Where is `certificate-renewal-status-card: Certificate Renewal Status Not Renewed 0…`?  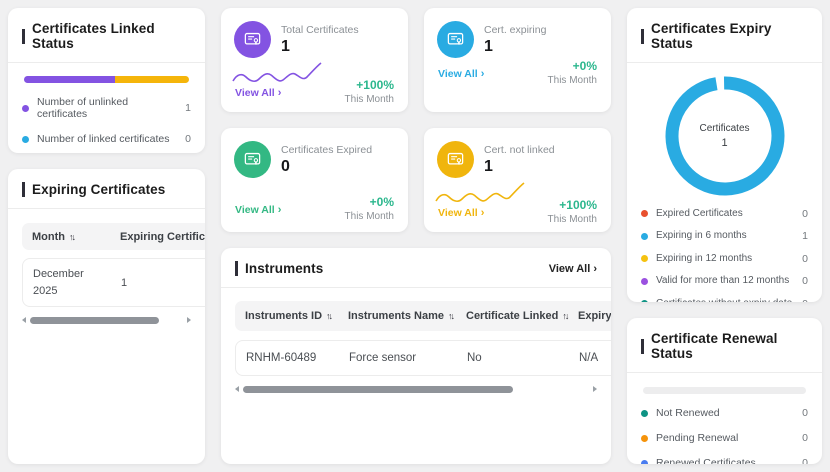 certificate-renewal-status-card: Certificate Renewal Status Not Renewed 0… is located at coordinates (724, 391).